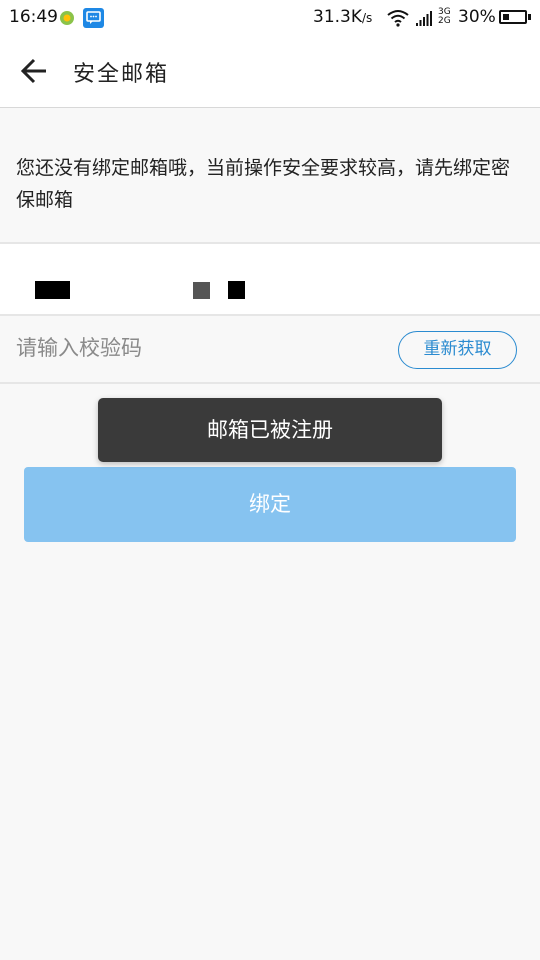 The image size is (540, 960). What do you see at coordinates (121, 74) in the screenshot?
I see `page-title: 安全邮箱` at bounding box center [121, 74].